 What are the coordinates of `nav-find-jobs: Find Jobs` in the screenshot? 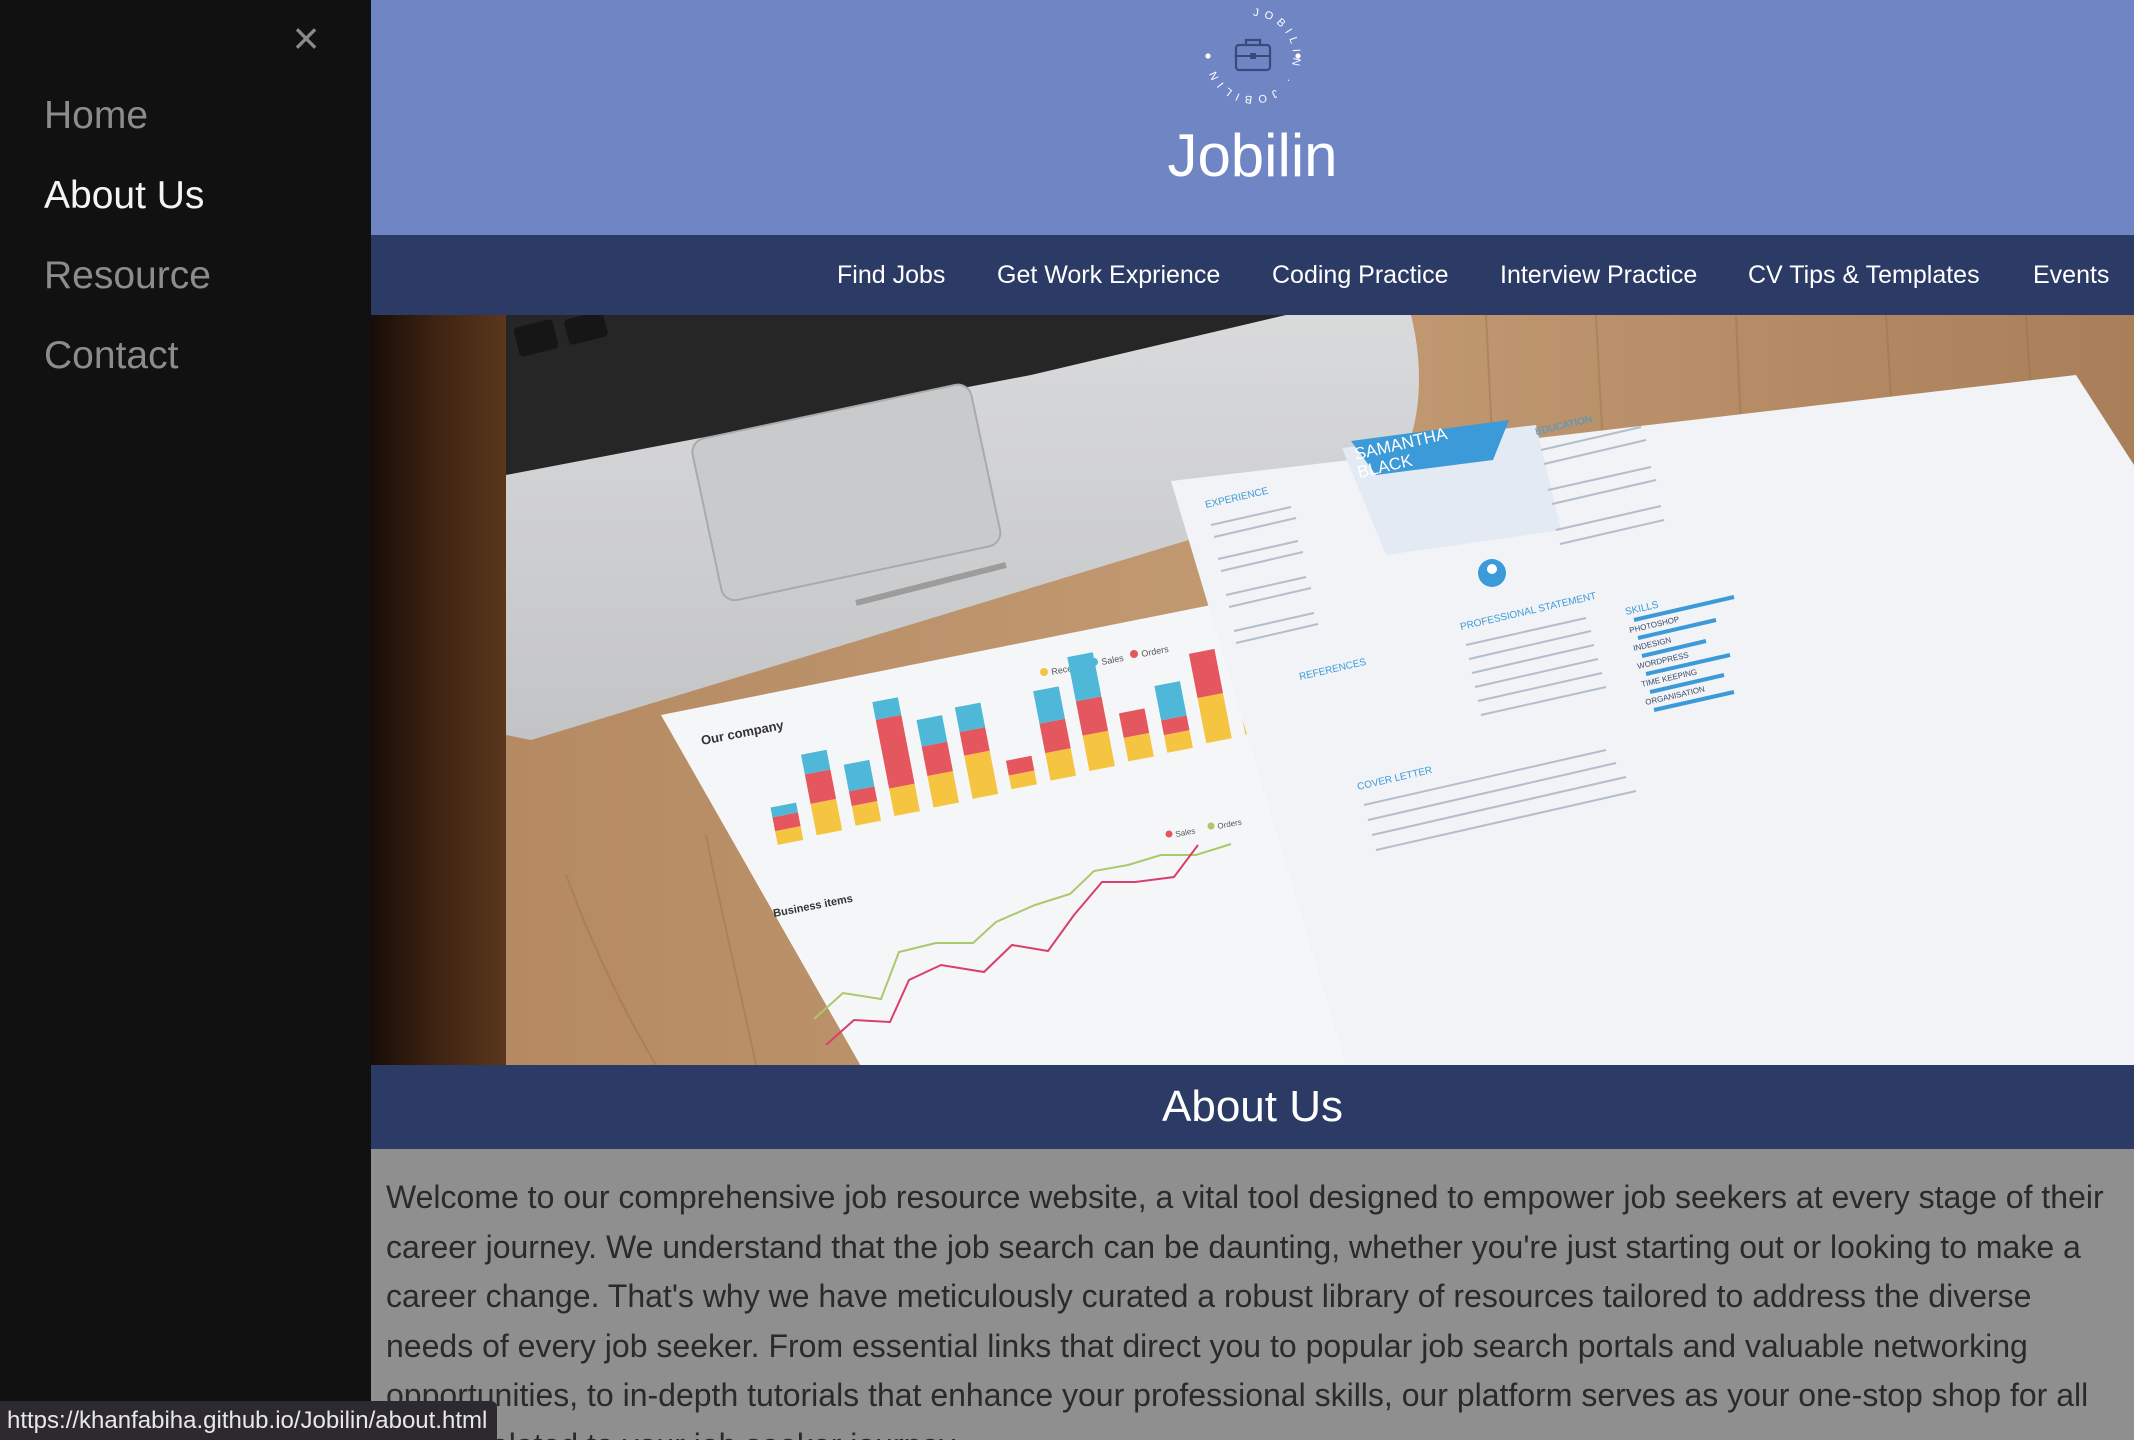 It's located at (891, 275).